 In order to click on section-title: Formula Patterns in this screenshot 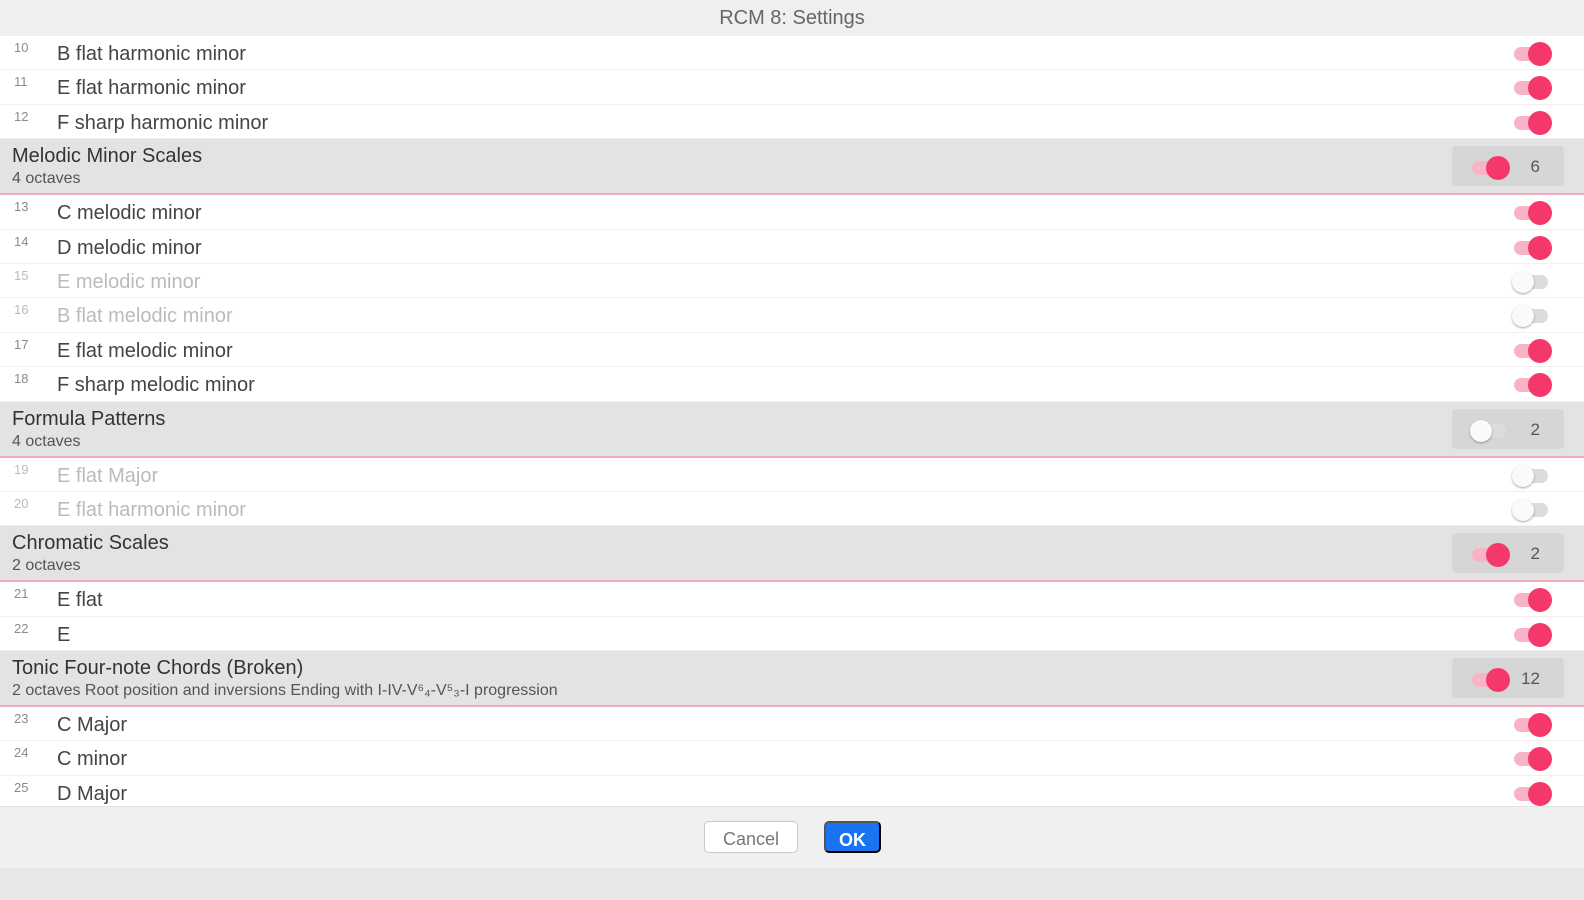, I will do `click(89, 418)`.